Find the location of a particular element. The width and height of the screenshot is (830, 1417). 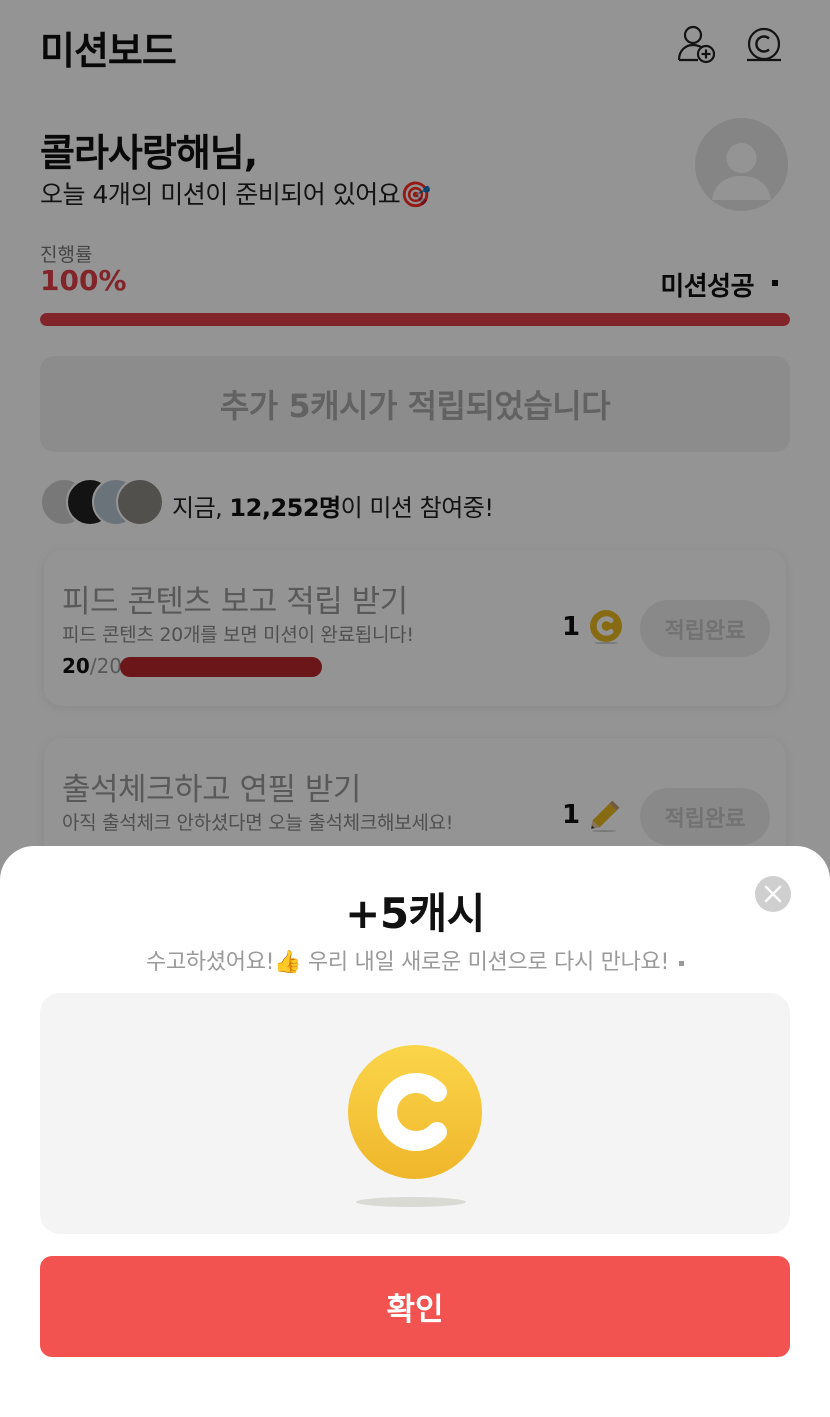

close-button is located at coordinates (773, 894).